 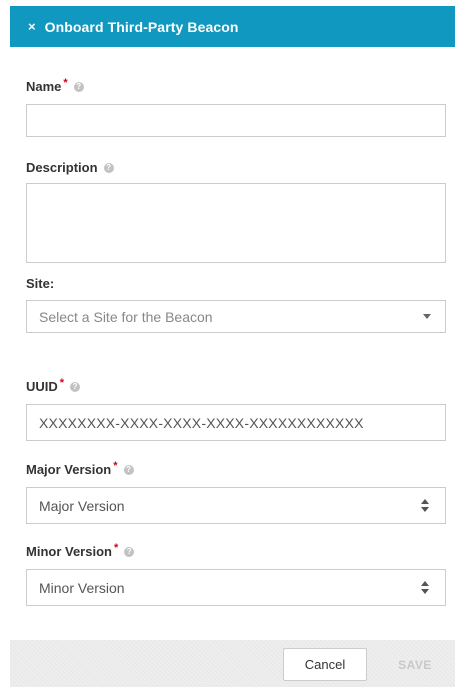 I want to click on minor-version-input: Minor Version, so click(x=236, y=587).